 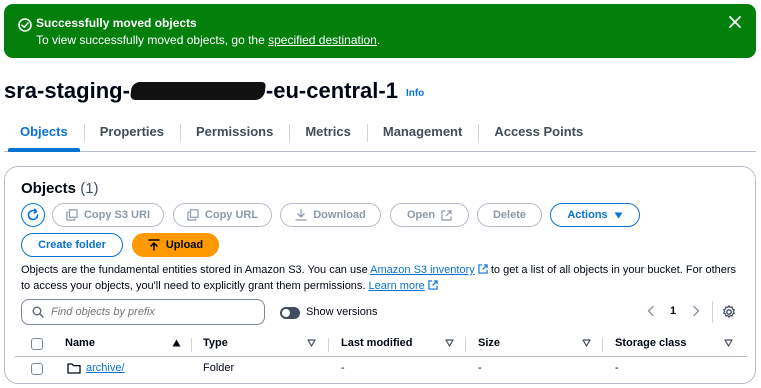 I want to click on actions-label: Actions, so click(x=587, y=215).